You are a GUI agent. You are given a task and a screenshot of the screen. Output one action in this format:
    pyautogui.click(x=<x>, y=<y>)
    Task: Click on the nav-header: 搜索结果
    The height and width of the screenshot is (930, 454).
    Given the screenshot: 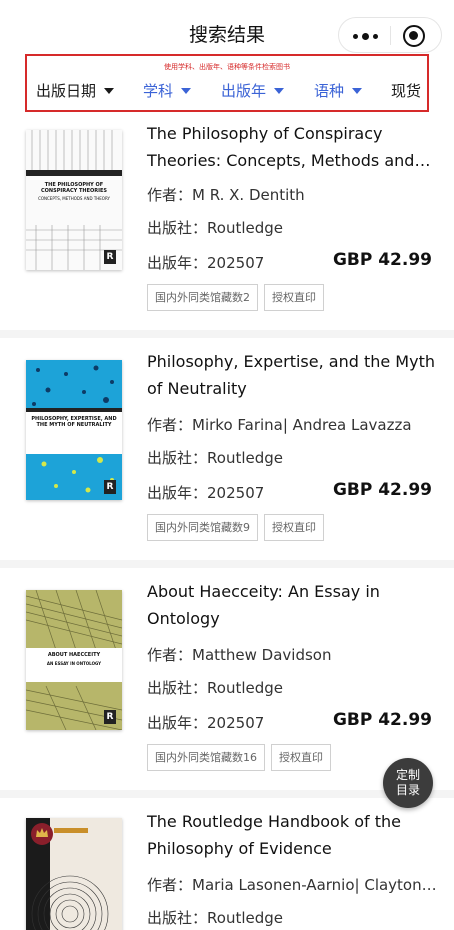 What is the action you would take?
    pyautogui.click(x=227, y=27)
    